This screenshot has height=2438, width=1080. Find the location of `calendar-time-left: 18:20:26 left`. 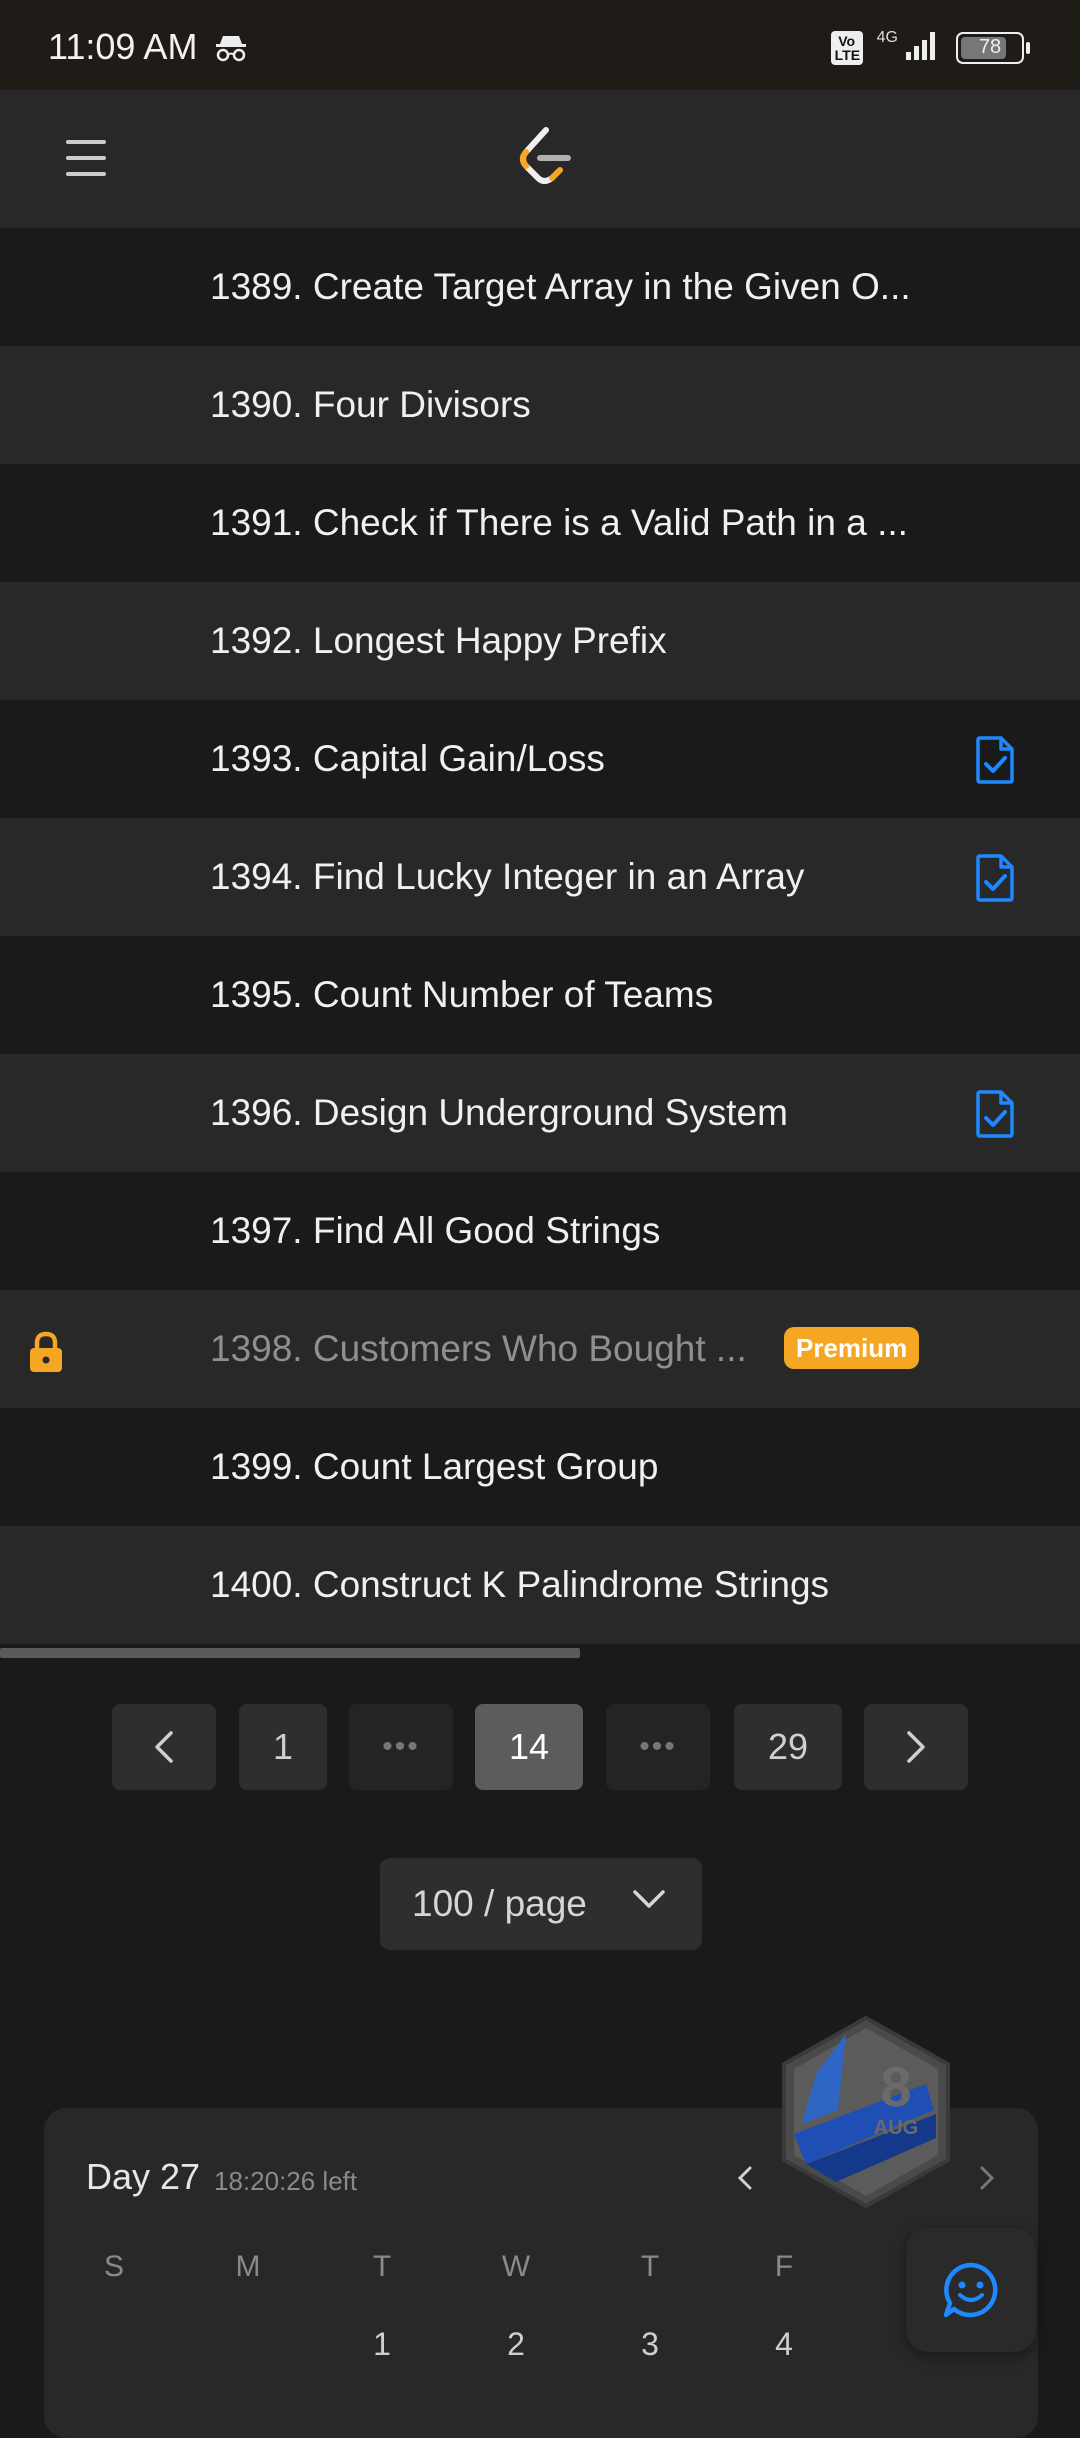

calendar-time-left: 18:20:26 left is located at coordinates (286, 2181).